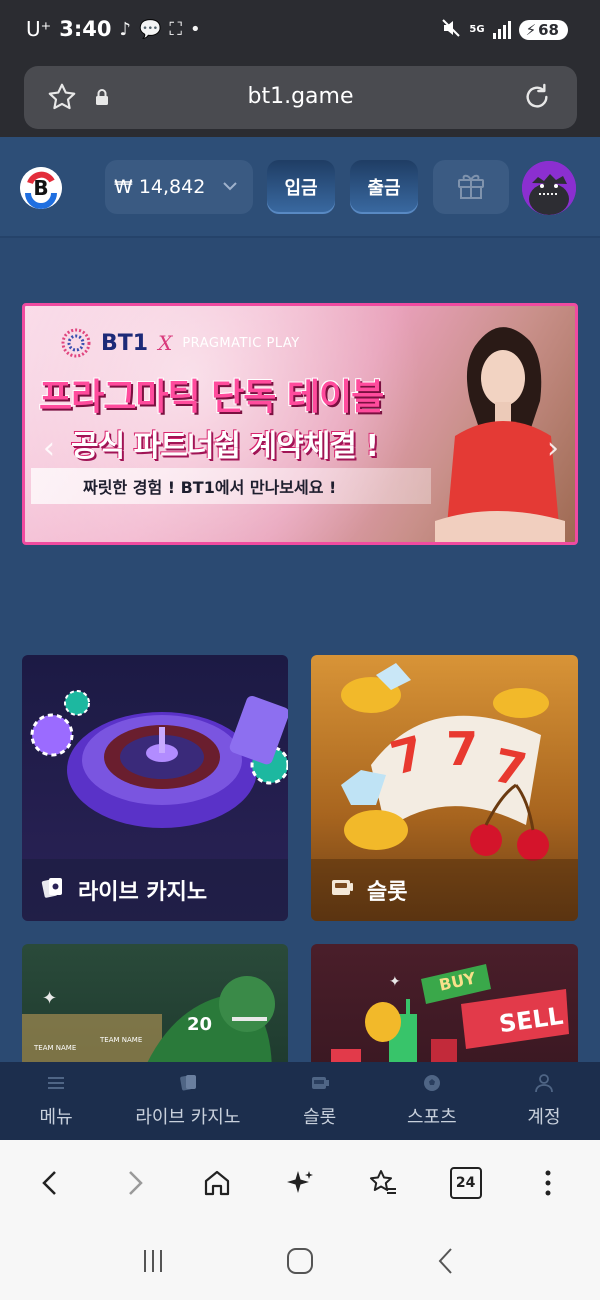 The width and height of the screenshot is (600, 1300). I want to click on nav-item-account: 계정, so click(544, 1101).